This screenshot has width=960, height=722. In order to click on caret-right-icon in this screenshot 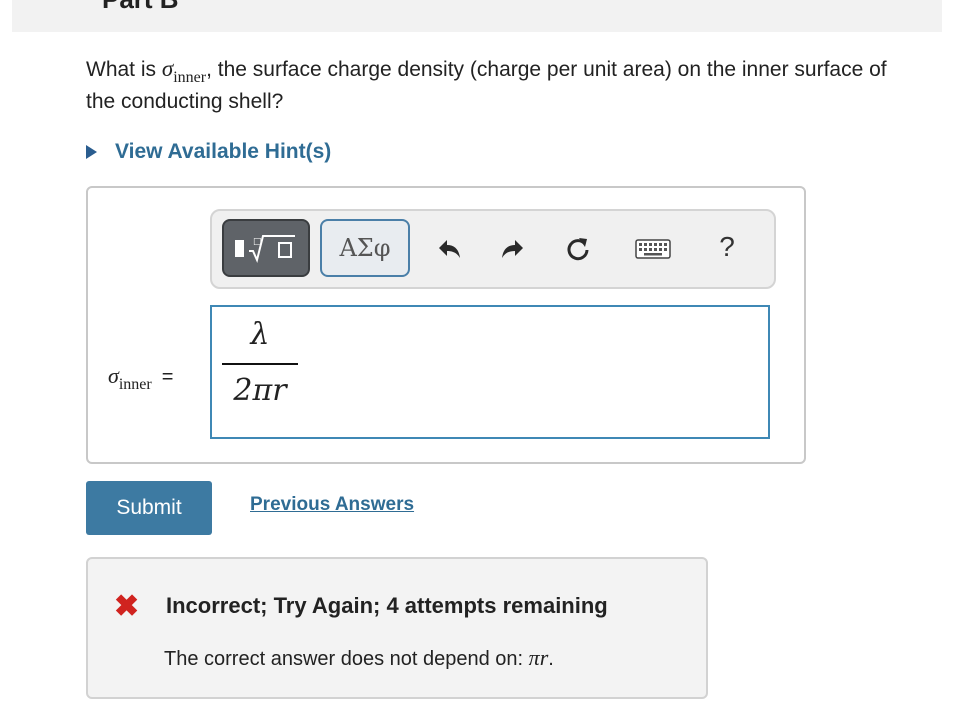, I will do `click(91, 152)`.